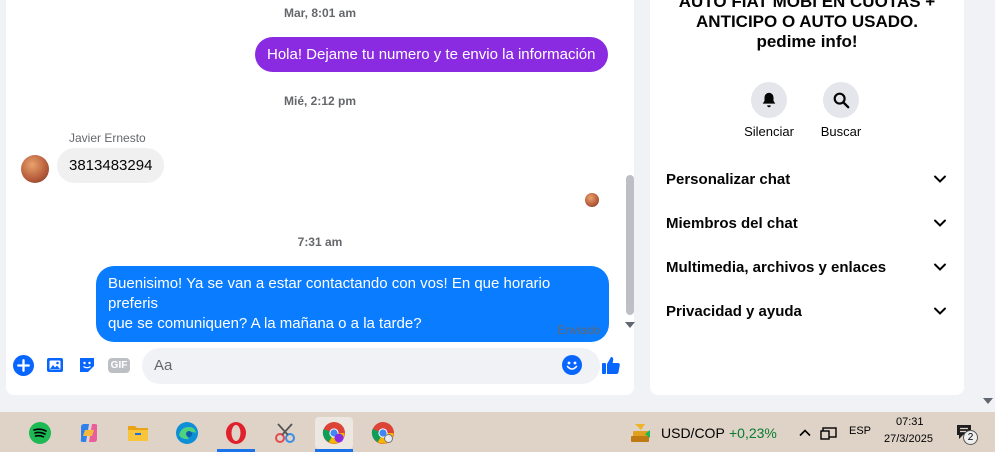 This screenshot has width=995, height=452. Describe the element at coordinates (334, 434) in the screenshot. I see `chrome-icon` at that location.